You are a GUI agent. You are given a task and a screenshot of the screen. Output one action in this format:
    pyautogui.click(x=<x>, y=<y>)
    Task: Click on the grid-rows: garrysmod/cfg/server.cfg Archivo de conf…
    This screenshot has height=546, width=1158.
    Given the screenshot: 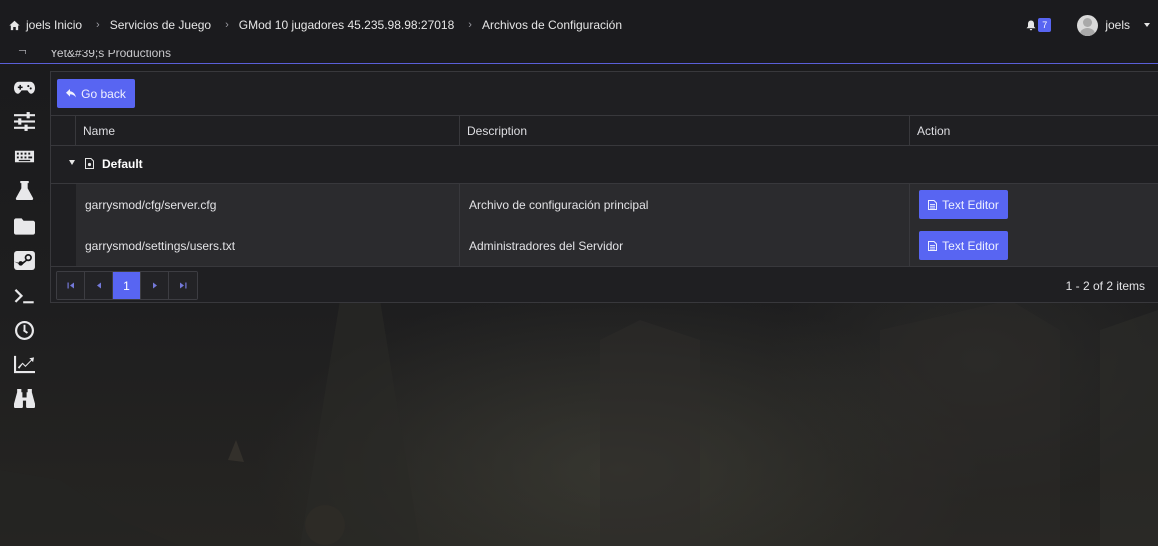 What is the action you would take?
    pyautogui.click(x=604, y=225)
    